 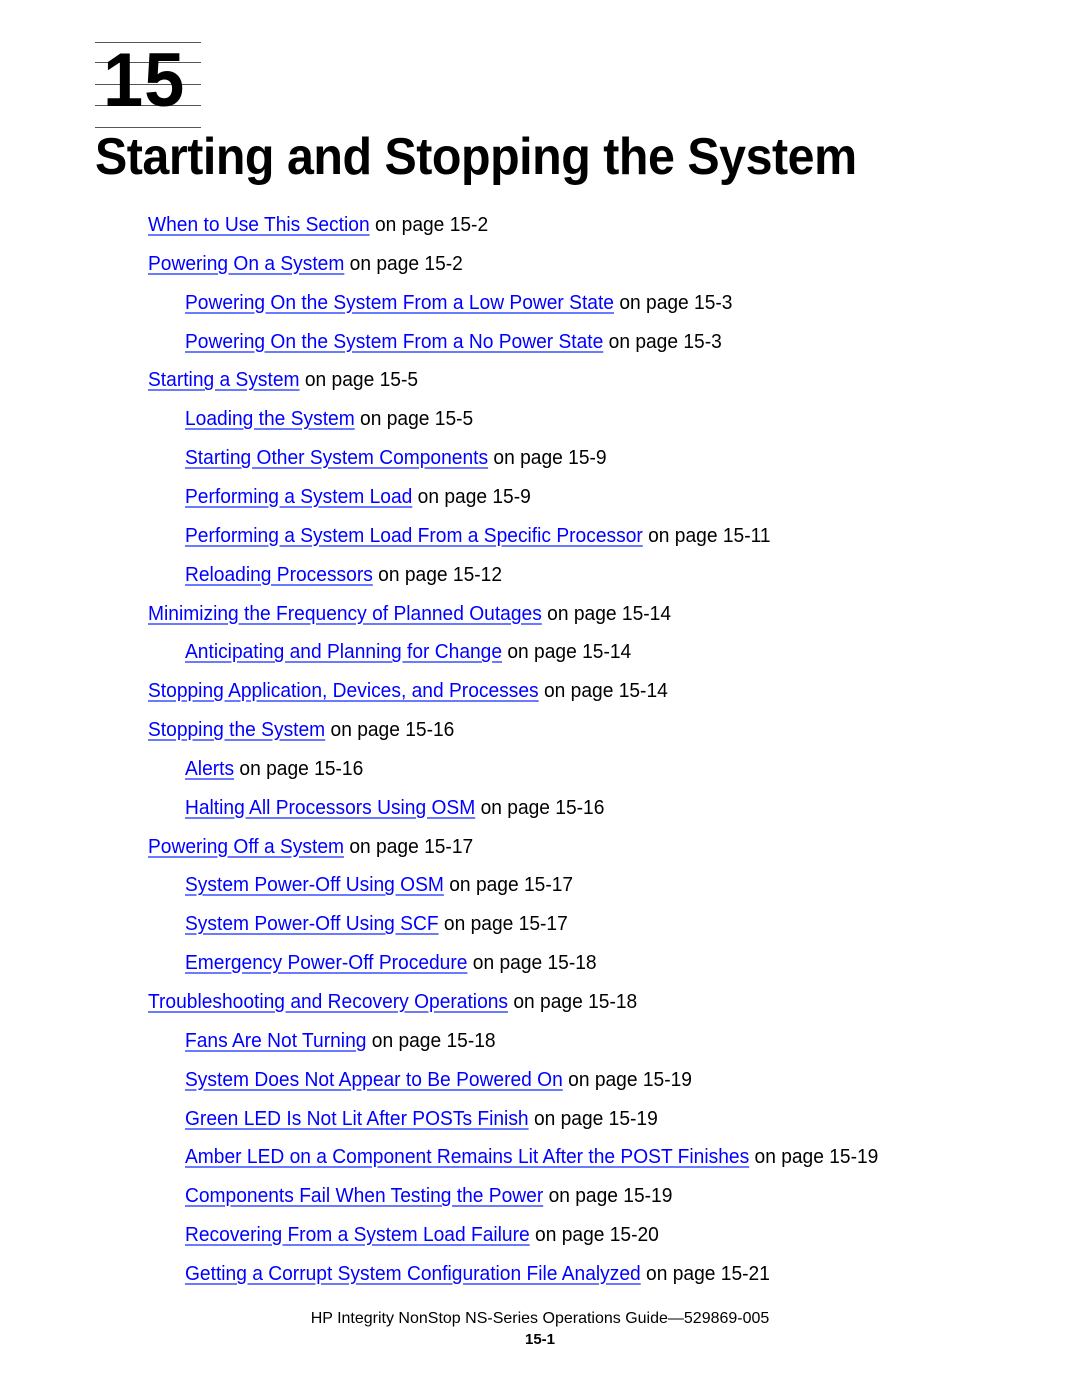 I want to click on footer-page-number: 15-1, so click(x=540, y=1339).